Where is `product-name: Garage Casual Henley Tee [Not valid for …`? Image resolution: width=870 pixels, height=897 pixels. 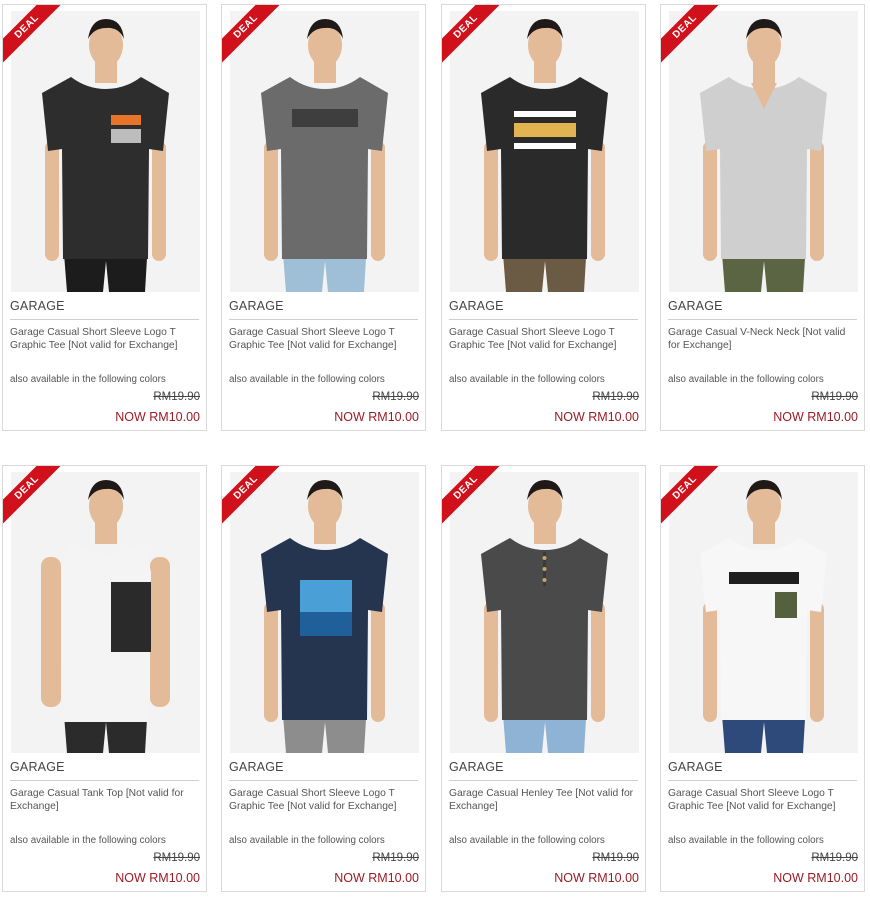
product-name: Garage Casual Henley Tee [Not valid for … is located at coordinates (543, 800).